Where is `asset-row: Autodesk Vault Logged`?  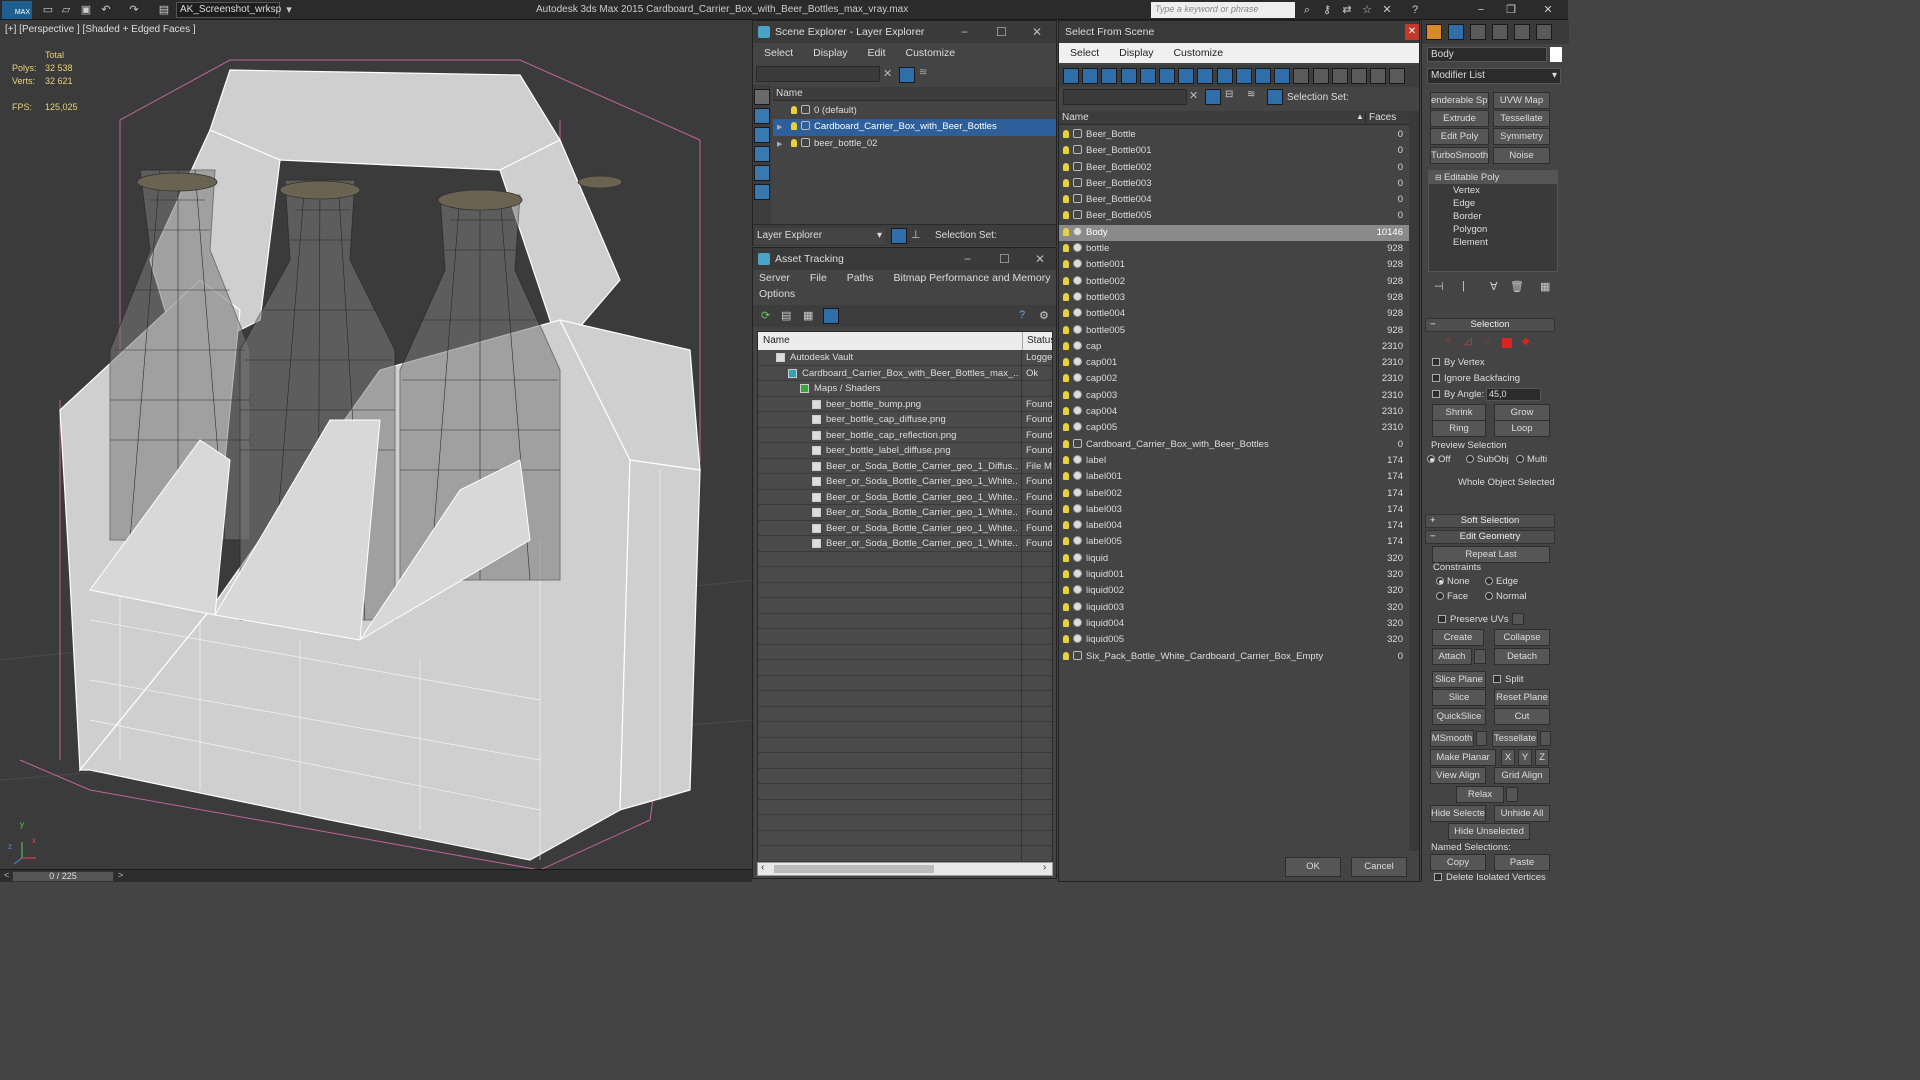
asset-row: Autodesk Vault Logged is located at coordinates (905, 358).